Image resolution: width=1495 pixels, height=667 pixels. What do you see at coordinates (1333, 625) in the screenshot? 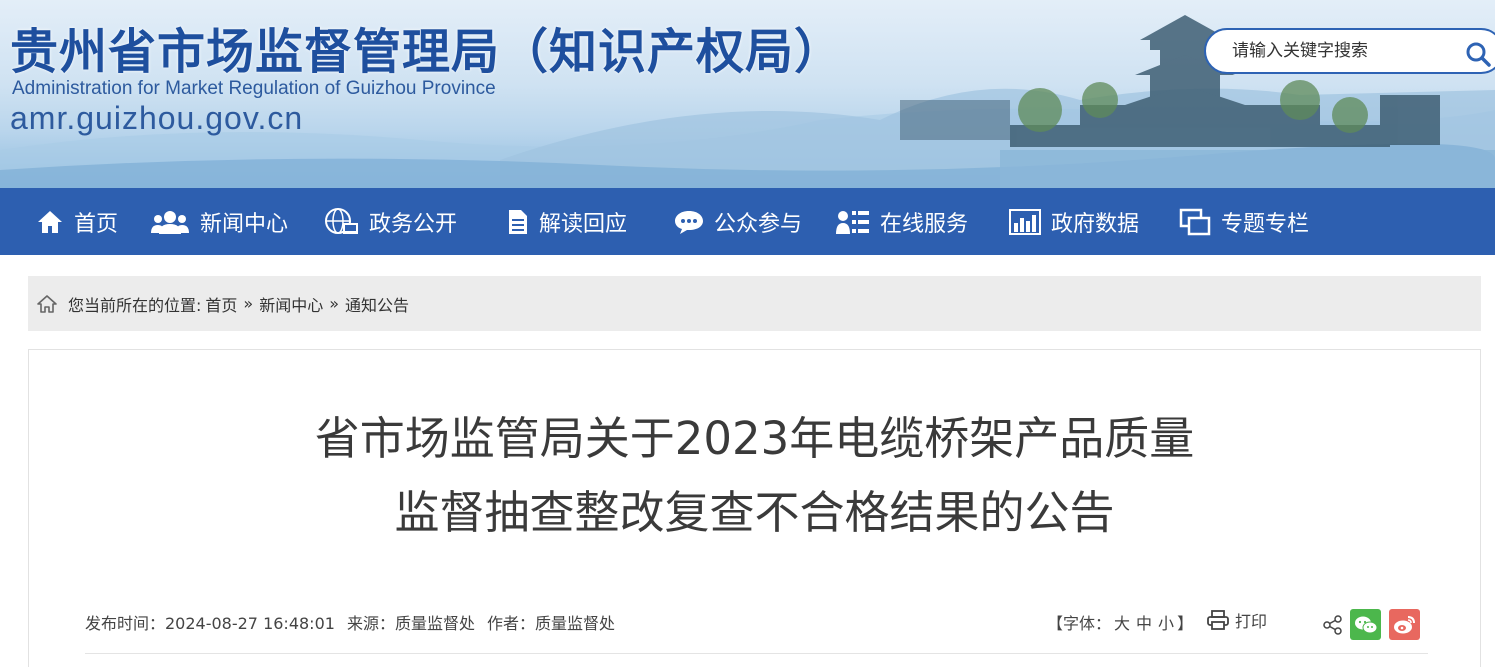
I see `share-icon` at bounding box center [1333, 625].